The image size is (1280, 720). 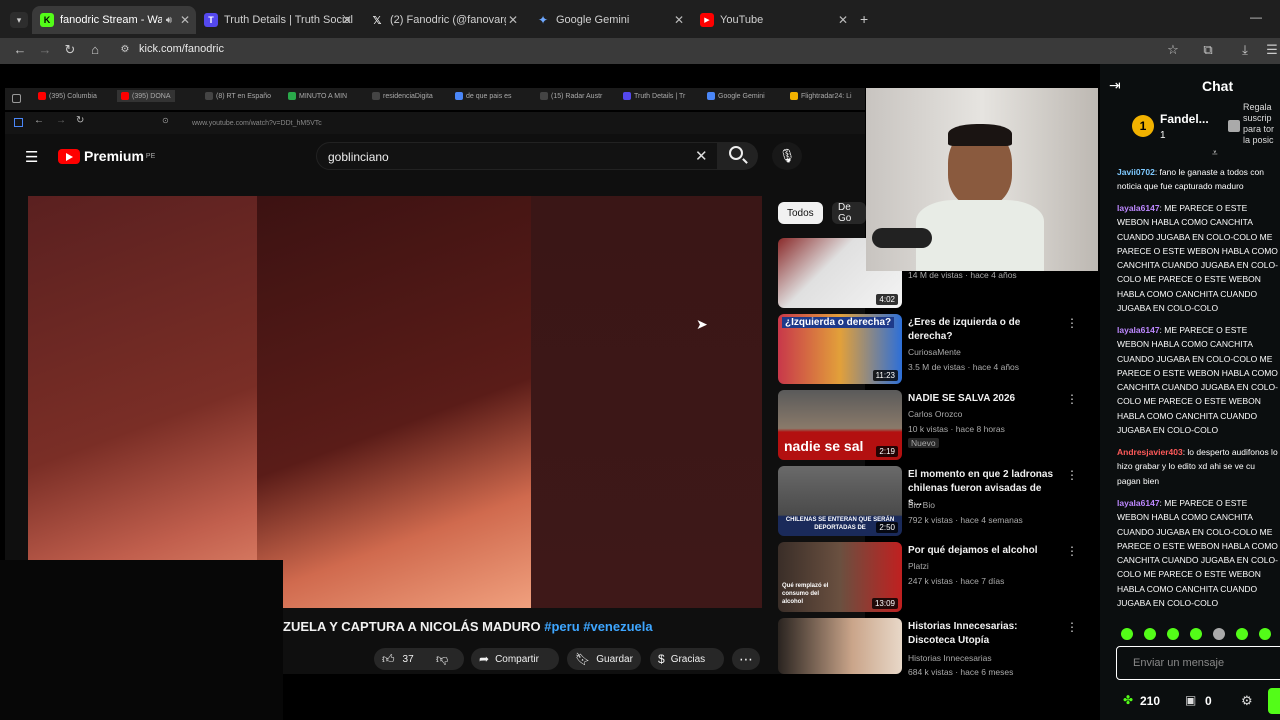 What do you see at coordinates (1247, 701) in the screenshot?
I see `chat-settings-icon: ⚙` at bounding box center [1247, 701].